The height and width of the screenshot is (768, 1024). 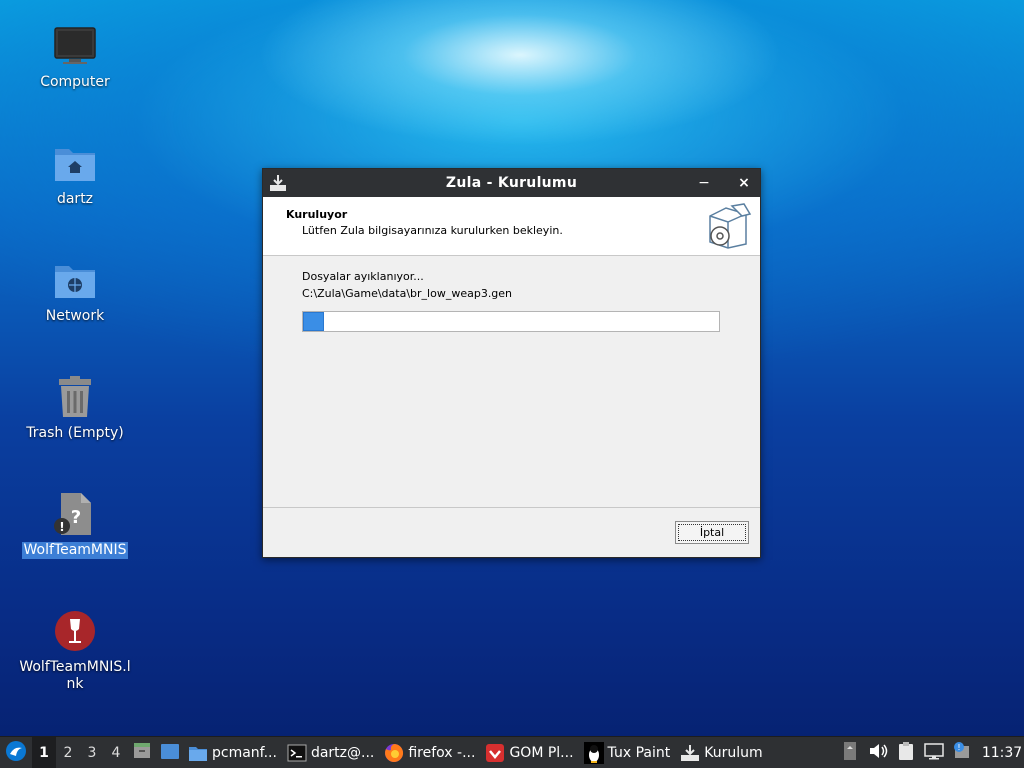 What do you see at coordinates (394, 753) in the screenshot?
I see `firefox-icon` at bounding box center [394, 753].